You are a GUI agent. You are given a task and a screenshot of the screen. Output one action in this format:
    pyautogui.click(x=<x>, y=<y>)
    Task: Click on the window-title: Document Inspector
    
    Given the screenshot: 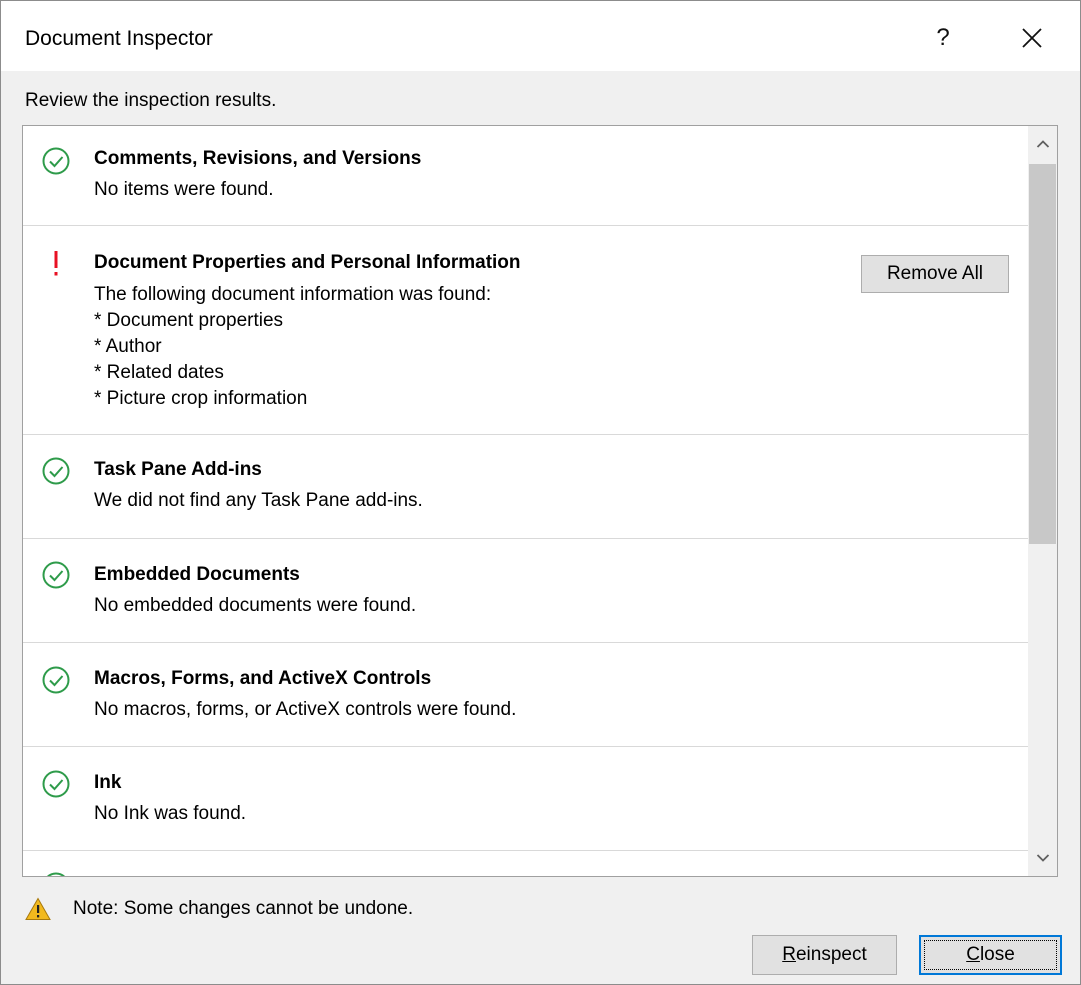 What is the action you would take?
    pyautogui.click(x=119, y=38)
    